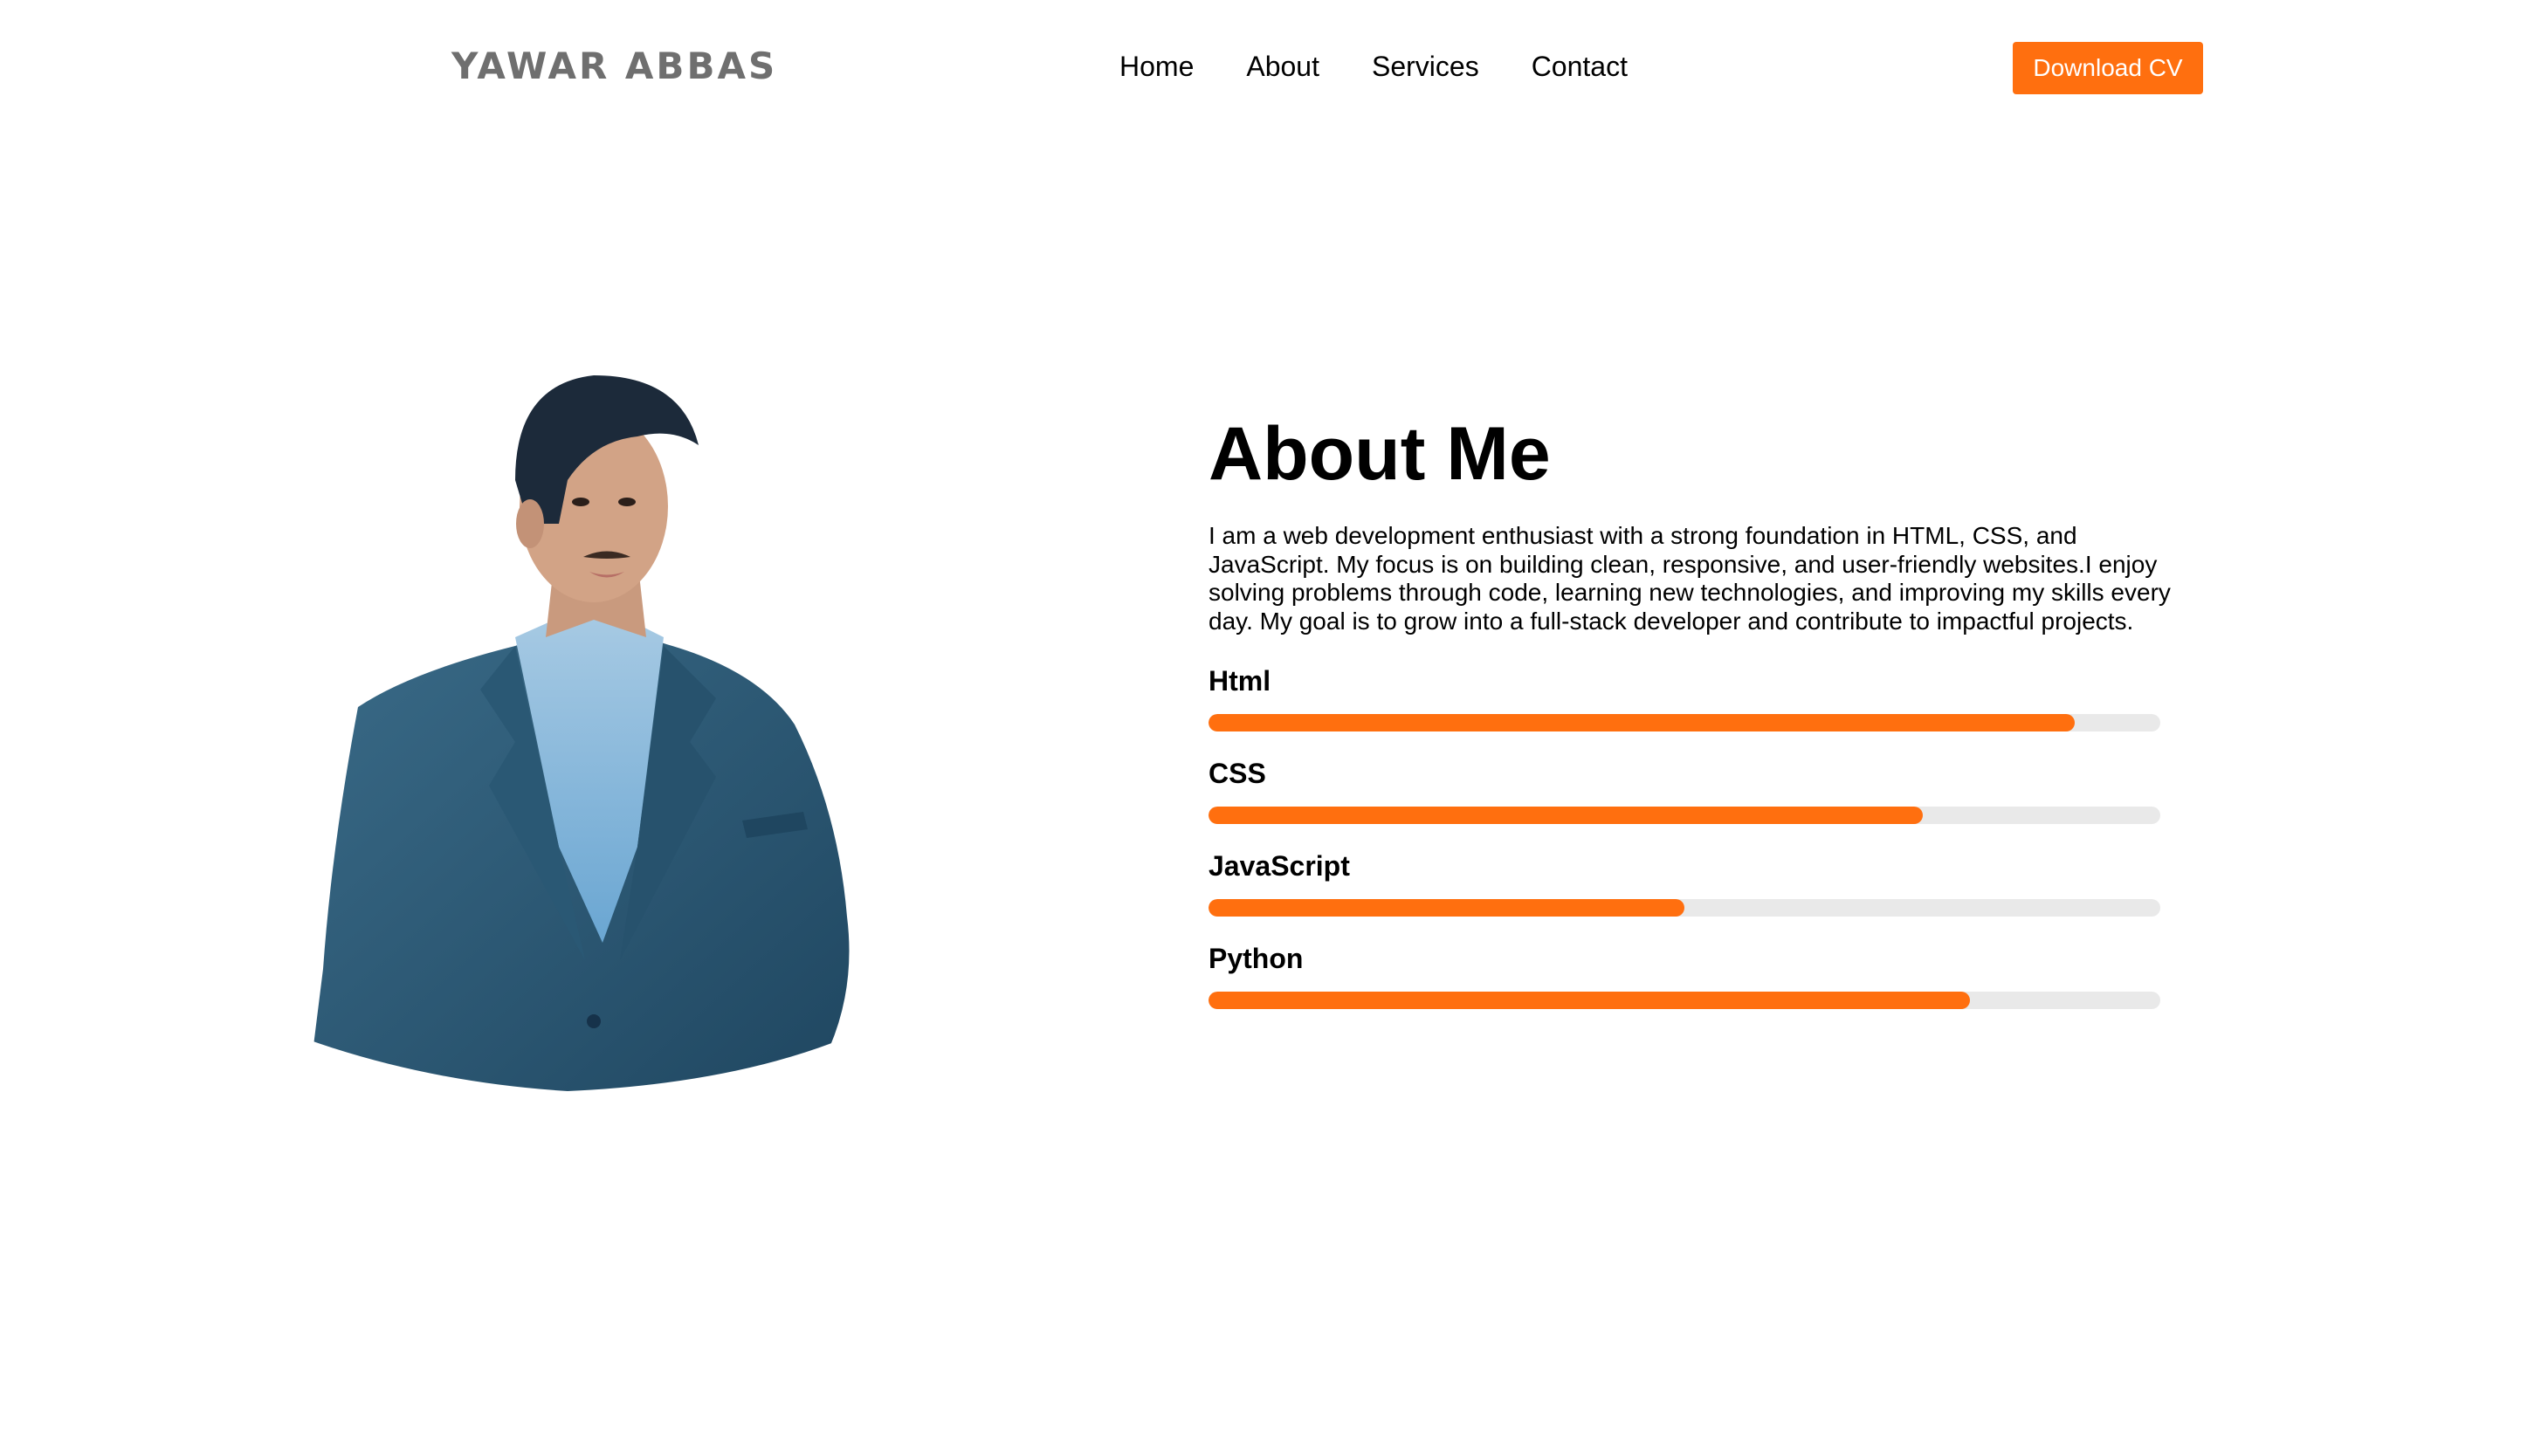 The height and width of the screenshot is (1456, 2548). Describe the element at coordinates (1380, 454) in the screenshot. I see `about-title: About Me` at that location.